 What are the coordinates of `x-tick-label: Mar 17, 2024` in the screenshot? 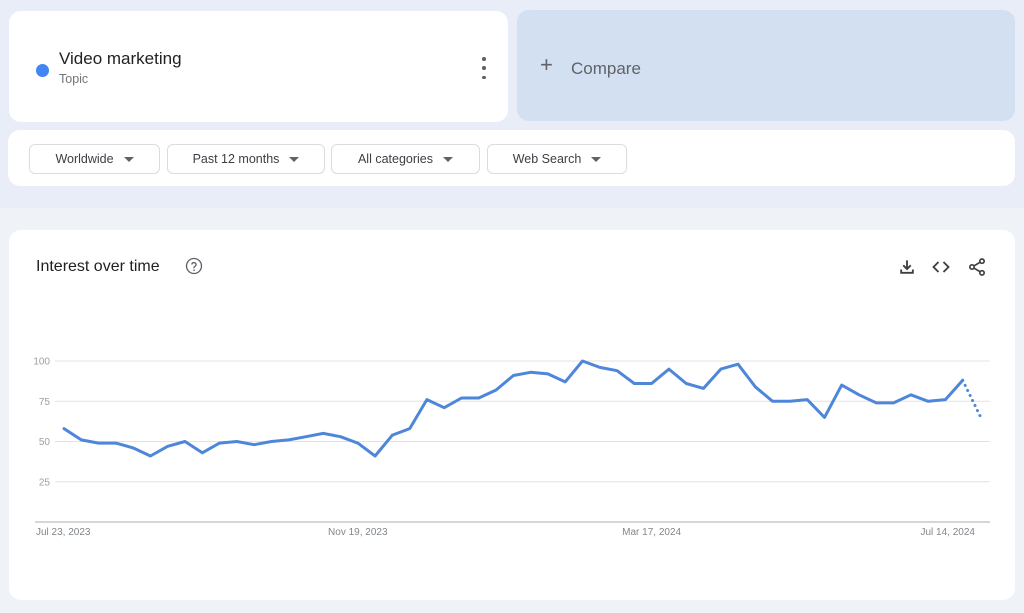 It's located at (651, 532).